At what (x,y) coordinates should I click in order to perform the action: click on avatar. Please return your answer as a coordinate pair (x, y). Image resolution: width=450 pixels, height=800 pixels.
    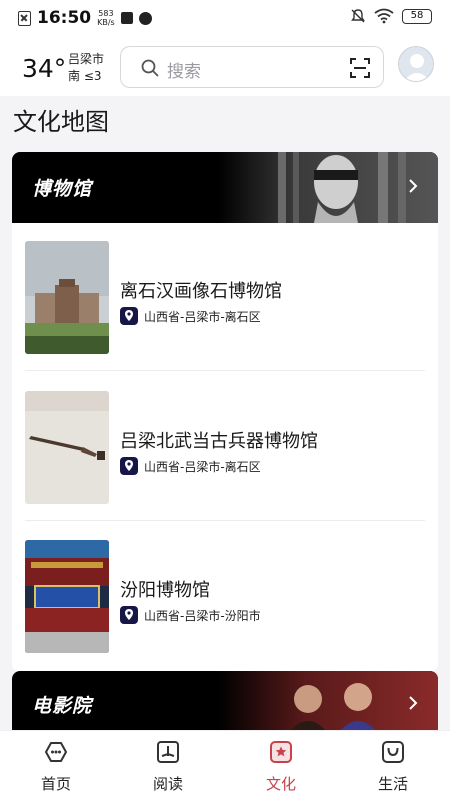
    Looking at the image, I should click on (416, 64).